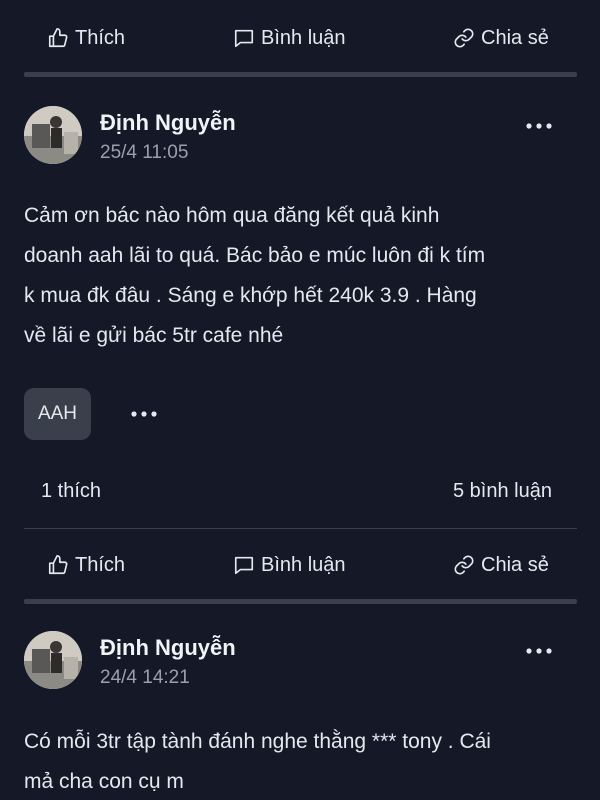  I want to click on post-timestamp: 25/4 11:05, so click(144, 152).